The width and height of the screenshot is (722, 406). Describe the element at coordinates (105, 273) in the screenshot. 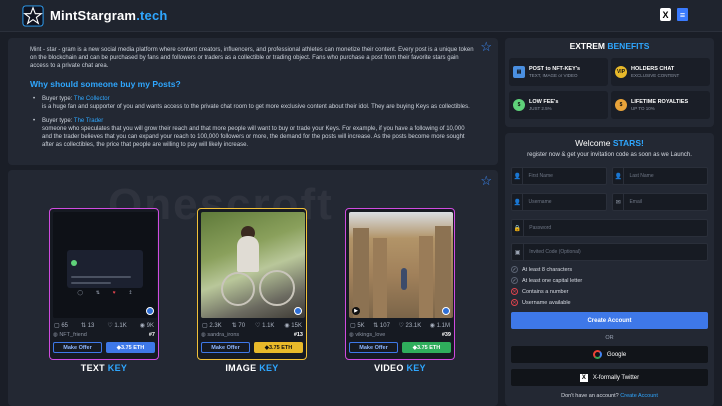

I see `tweet-preview: ◯ ⇅ ♥ ↥` at that location.